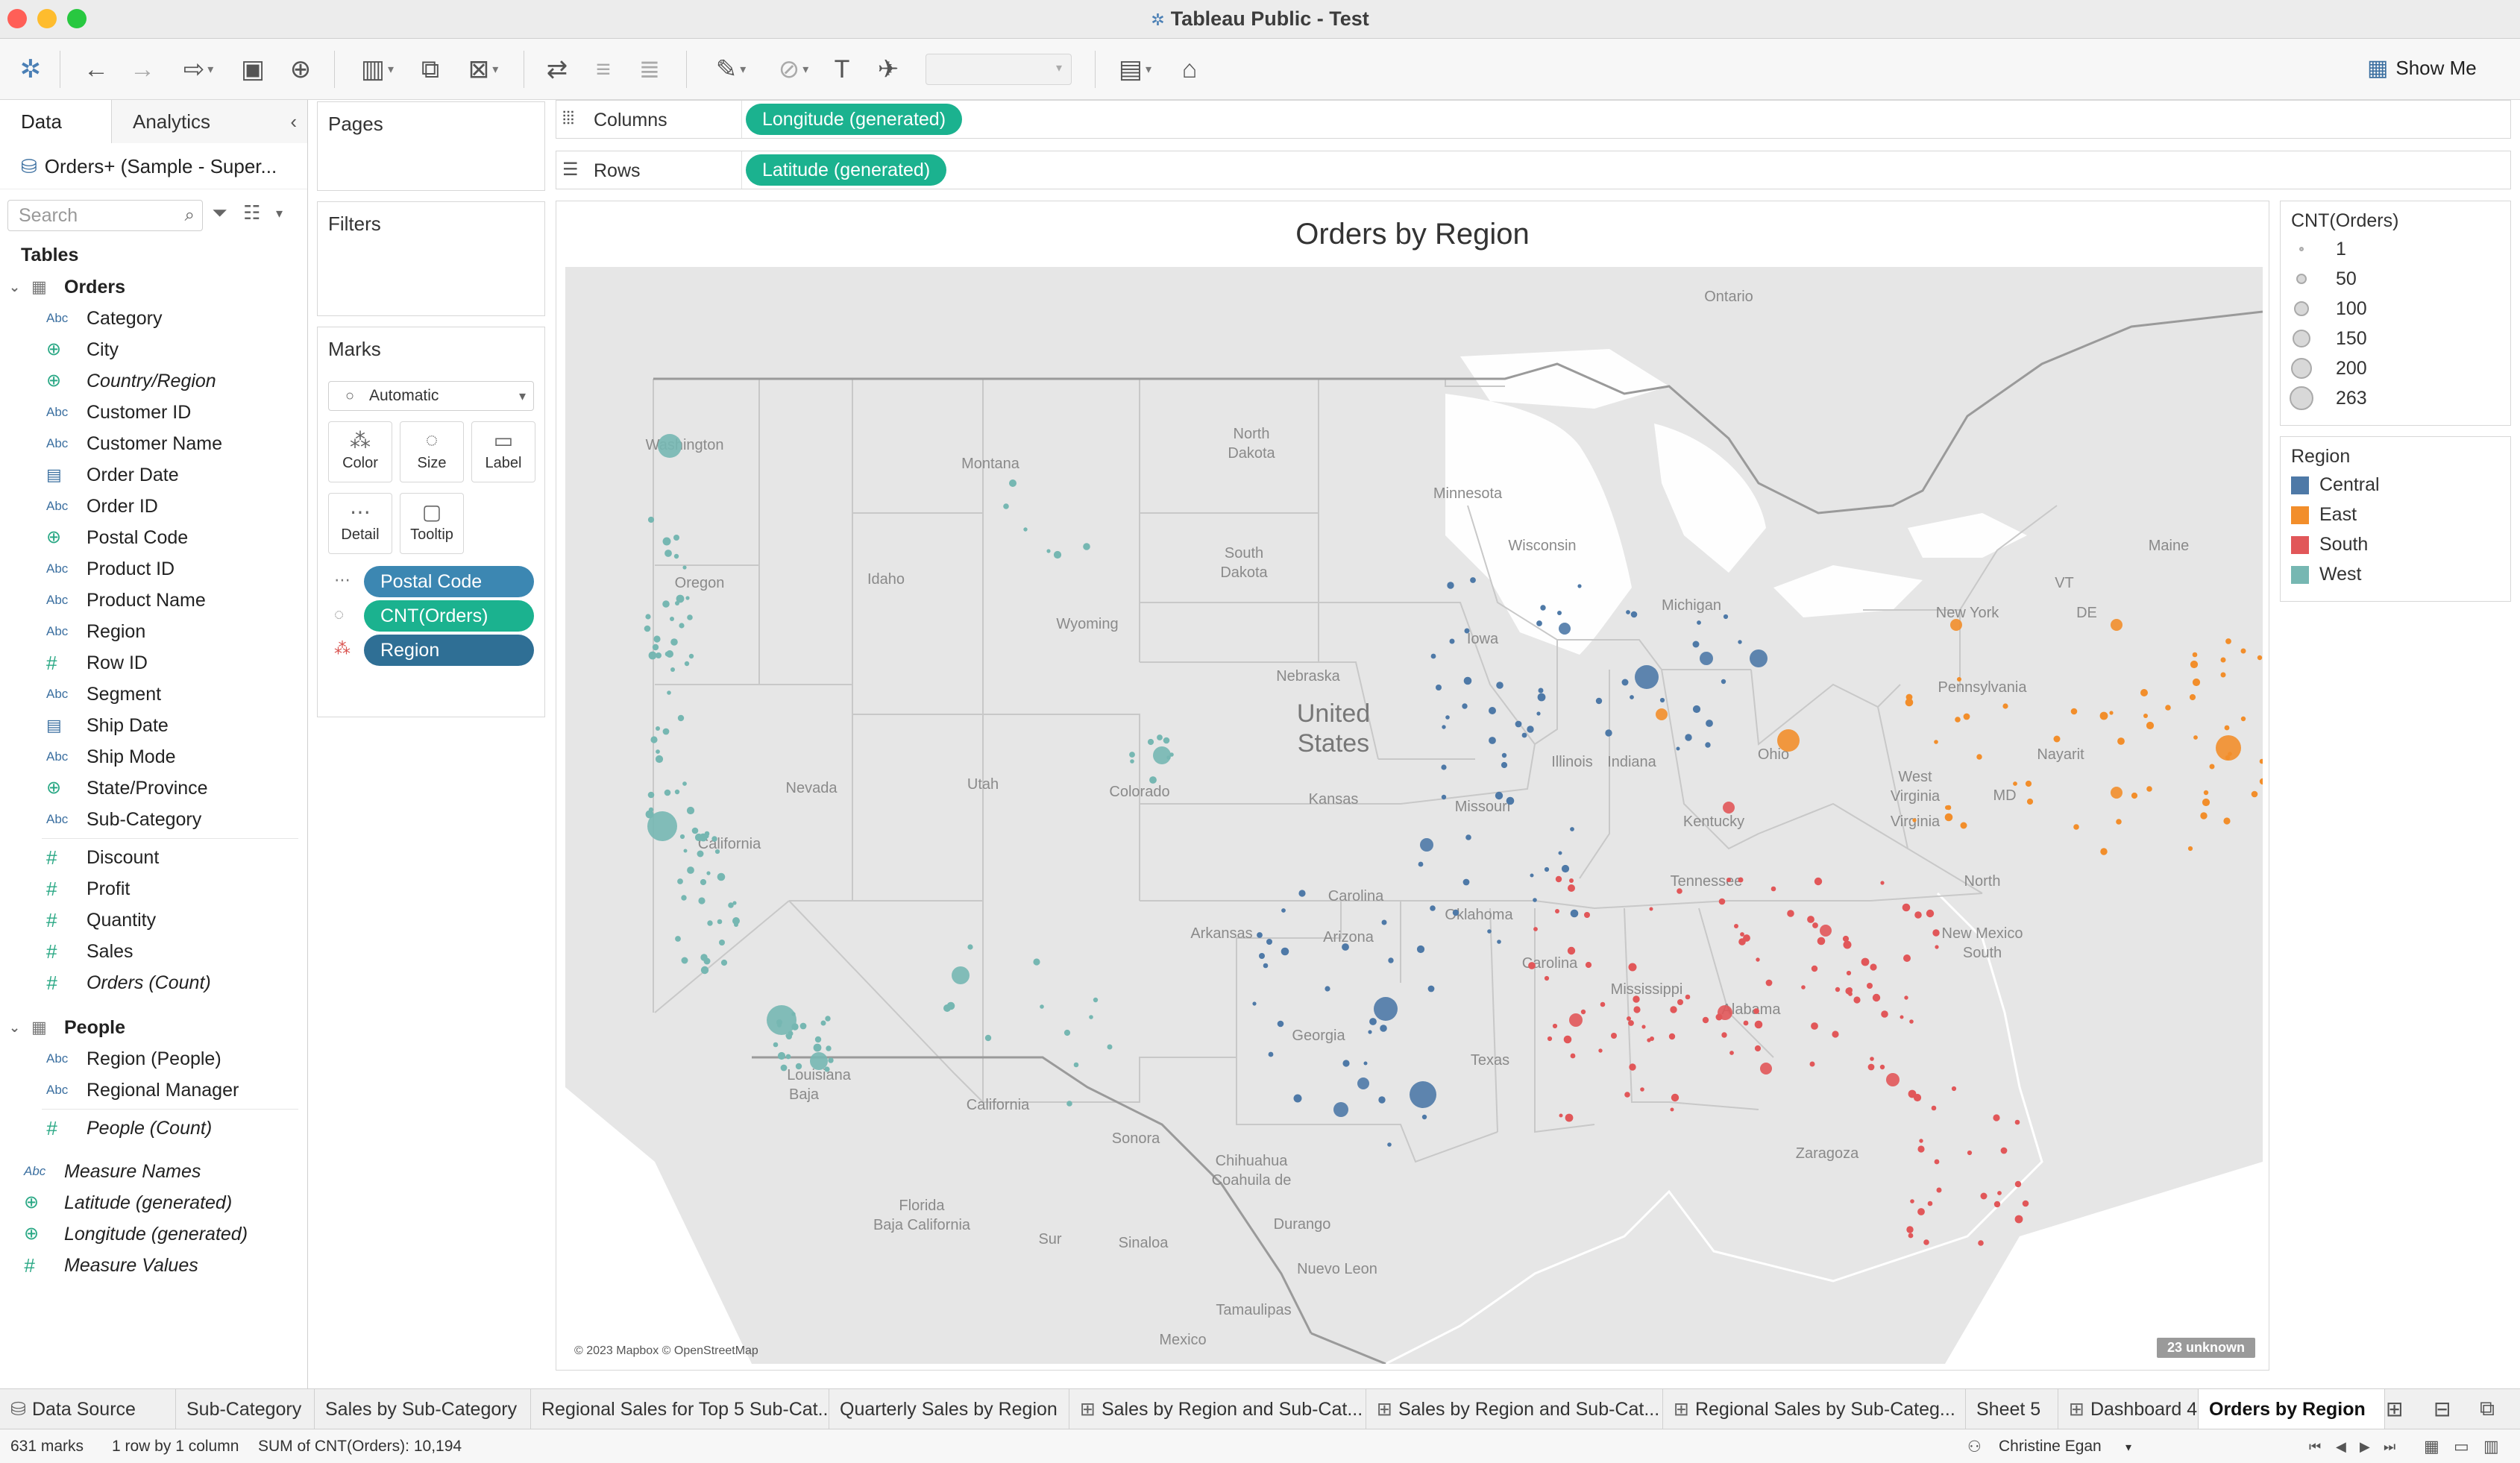 The width and height of the screenshot is (2520, 1463). Describe the element at coordinates (293, 121) in the screenshot. I see `collapse-pane-icon: ‹` at that location.